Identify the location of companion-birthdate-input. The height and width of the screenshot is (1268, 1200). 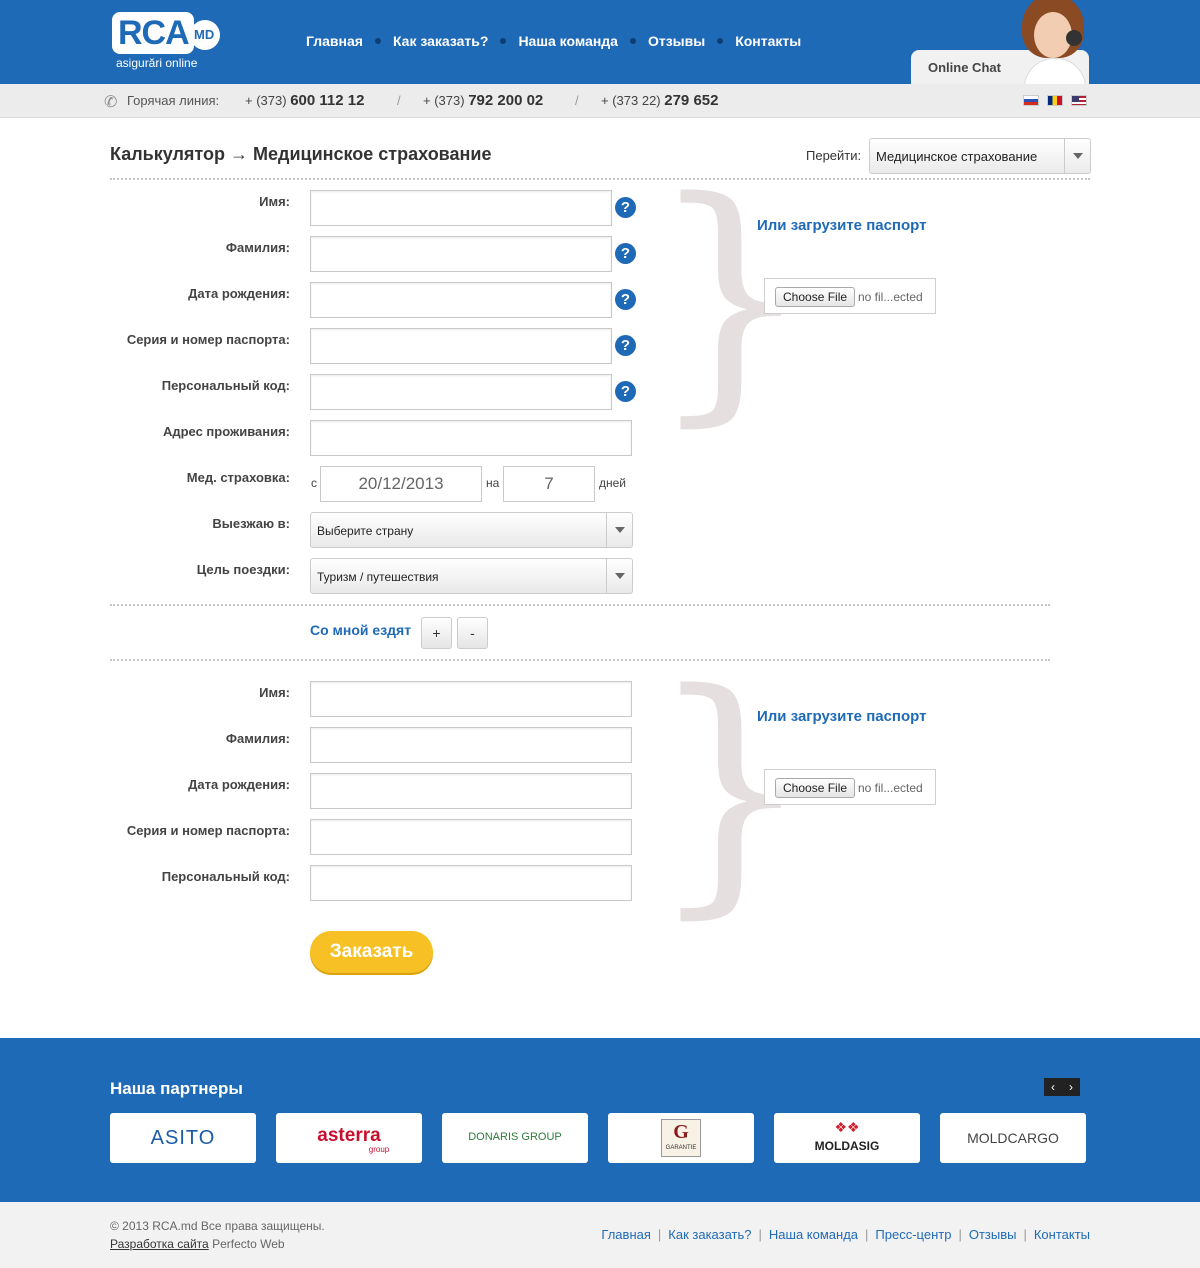
(471, 791).